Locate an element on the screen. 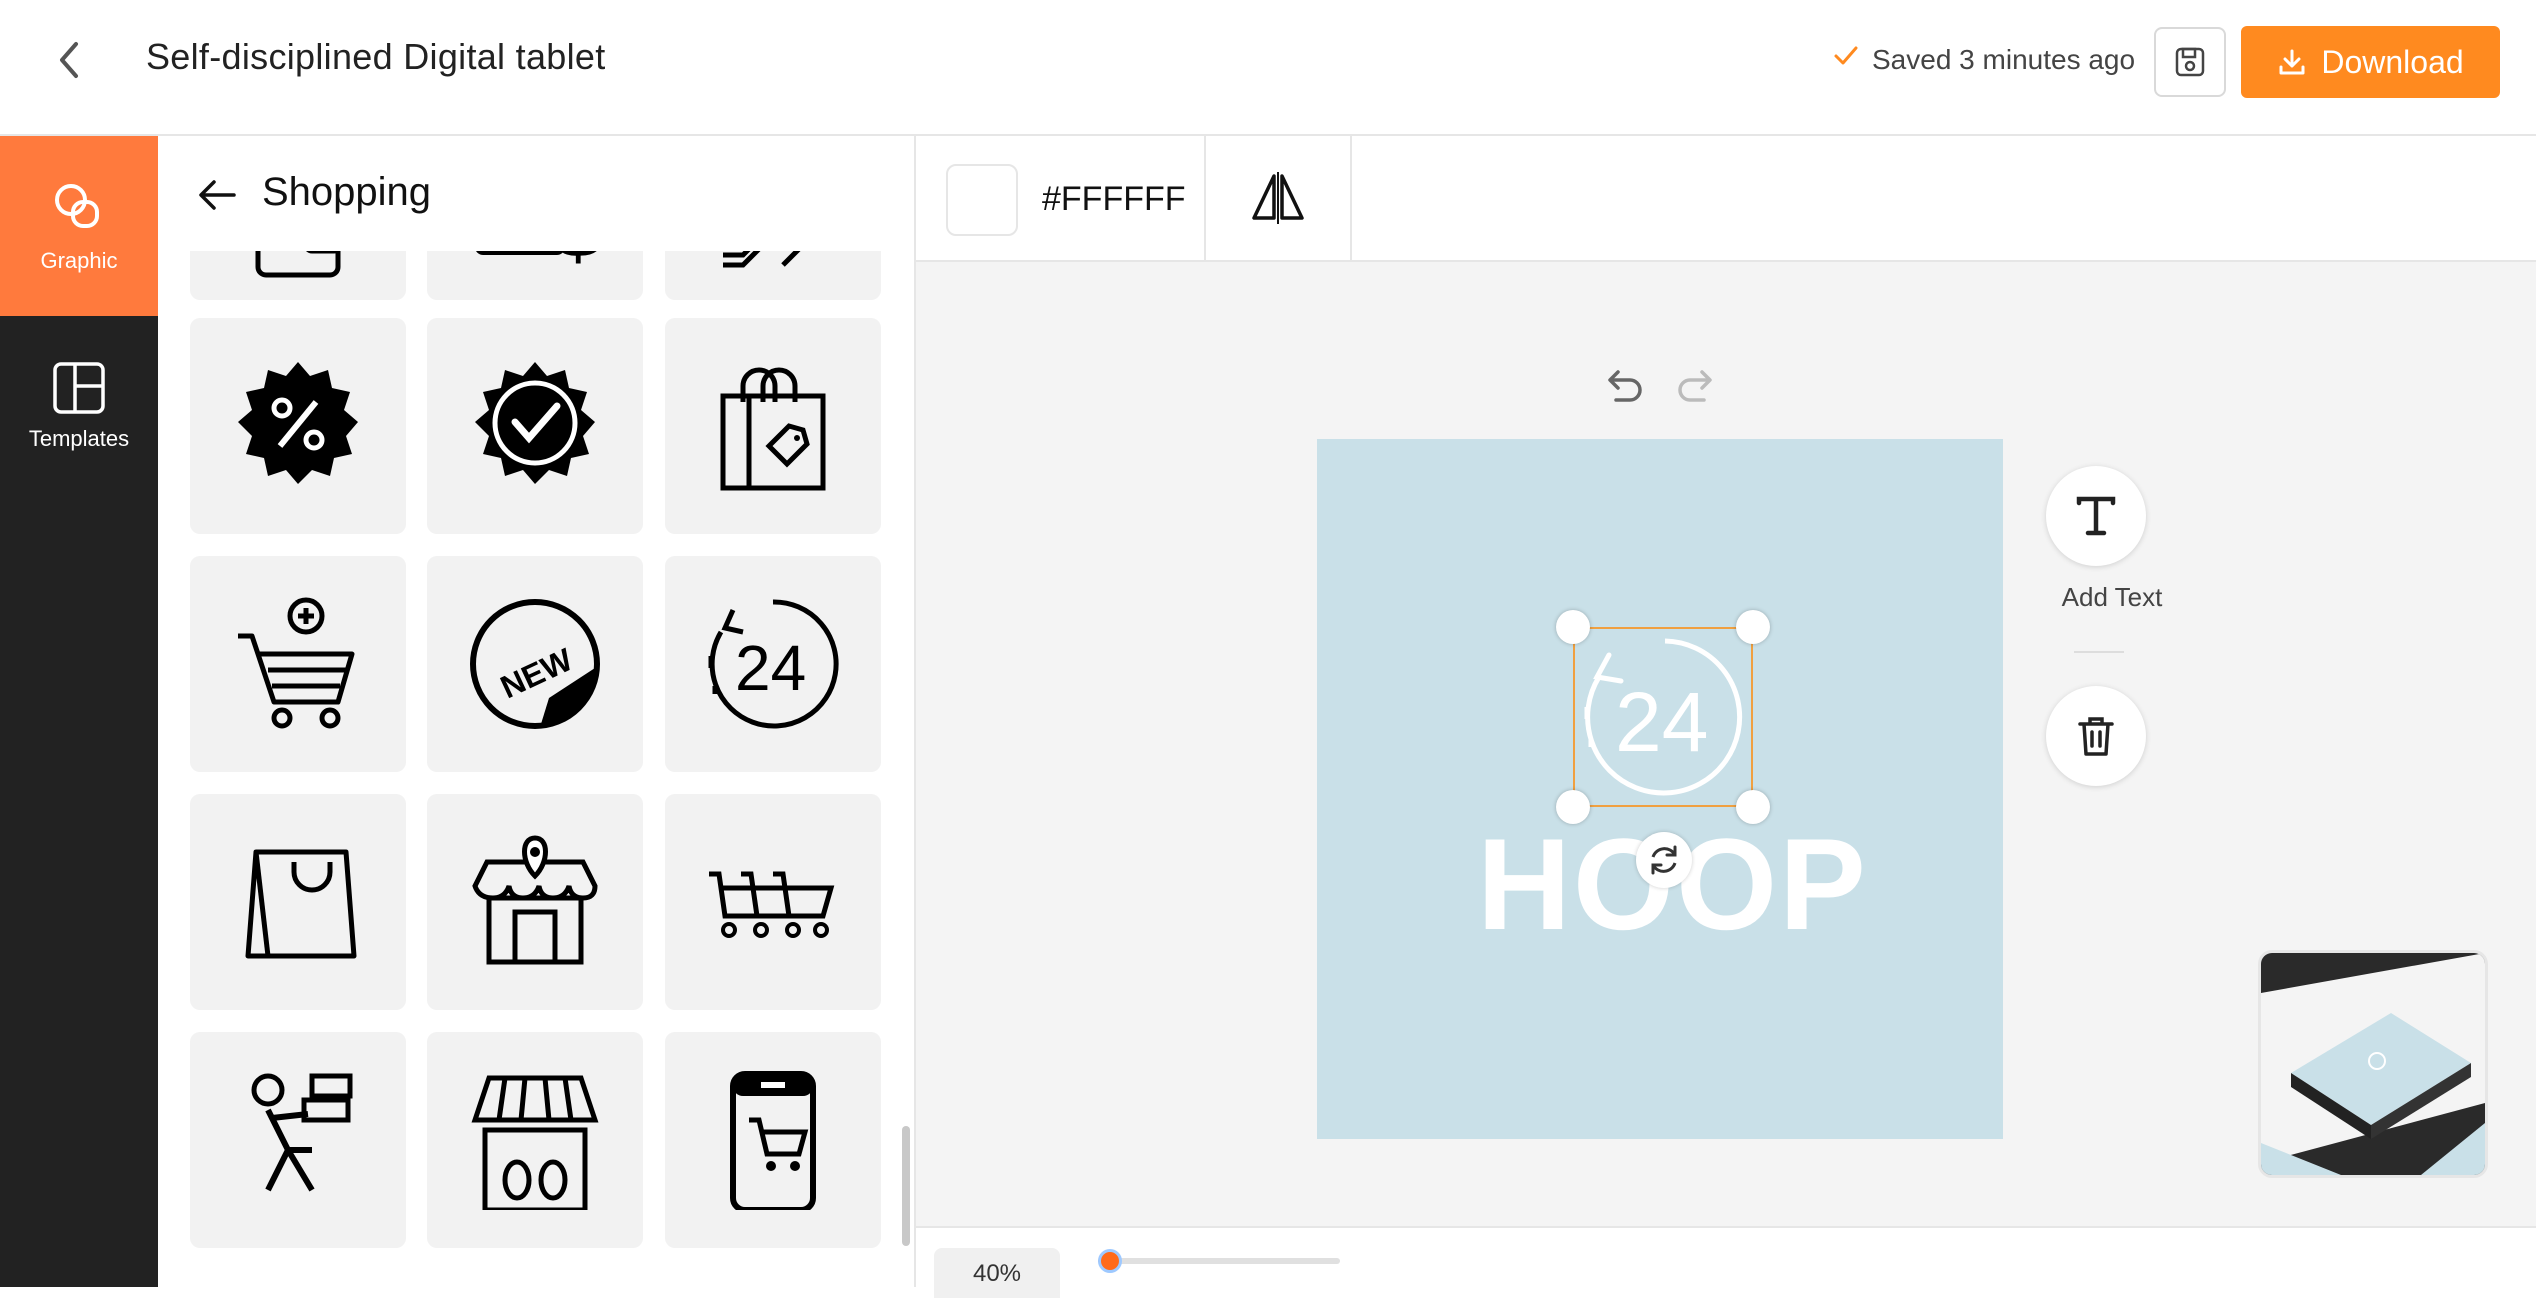  market-stall-icon is located at coordinates (535, 1142).